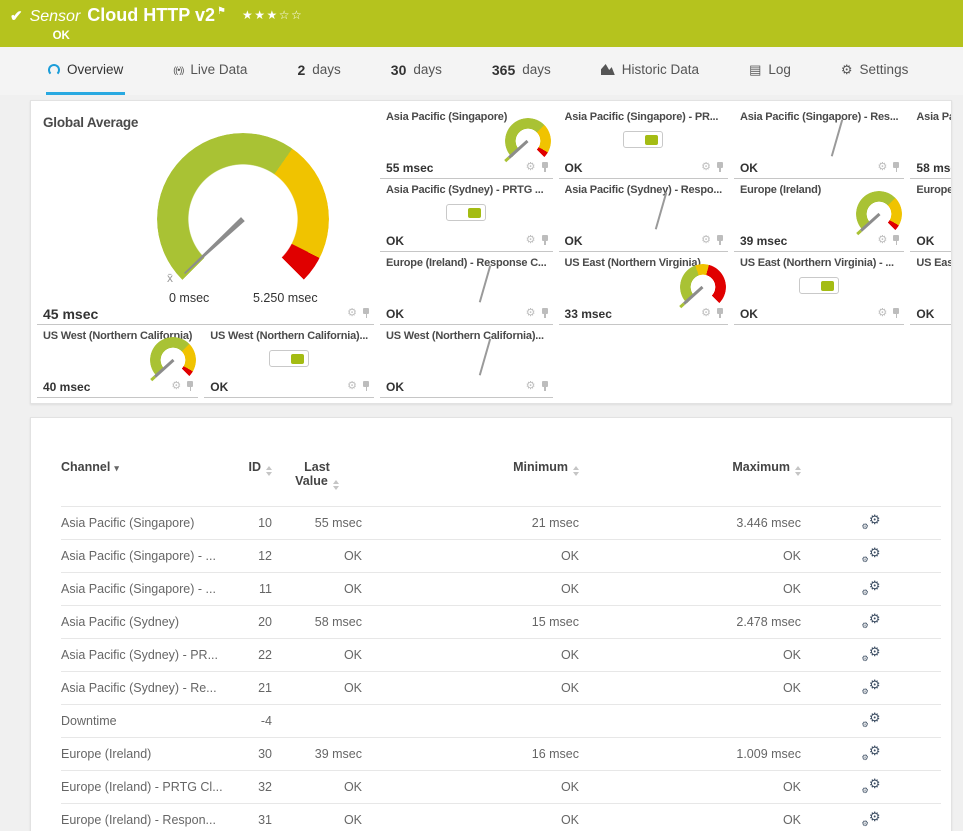 The image size is (963, 831). What do you see at coordinates (470, 721) in the screenshot?
I see `minimum-cell` at bounding box center [470, 721].